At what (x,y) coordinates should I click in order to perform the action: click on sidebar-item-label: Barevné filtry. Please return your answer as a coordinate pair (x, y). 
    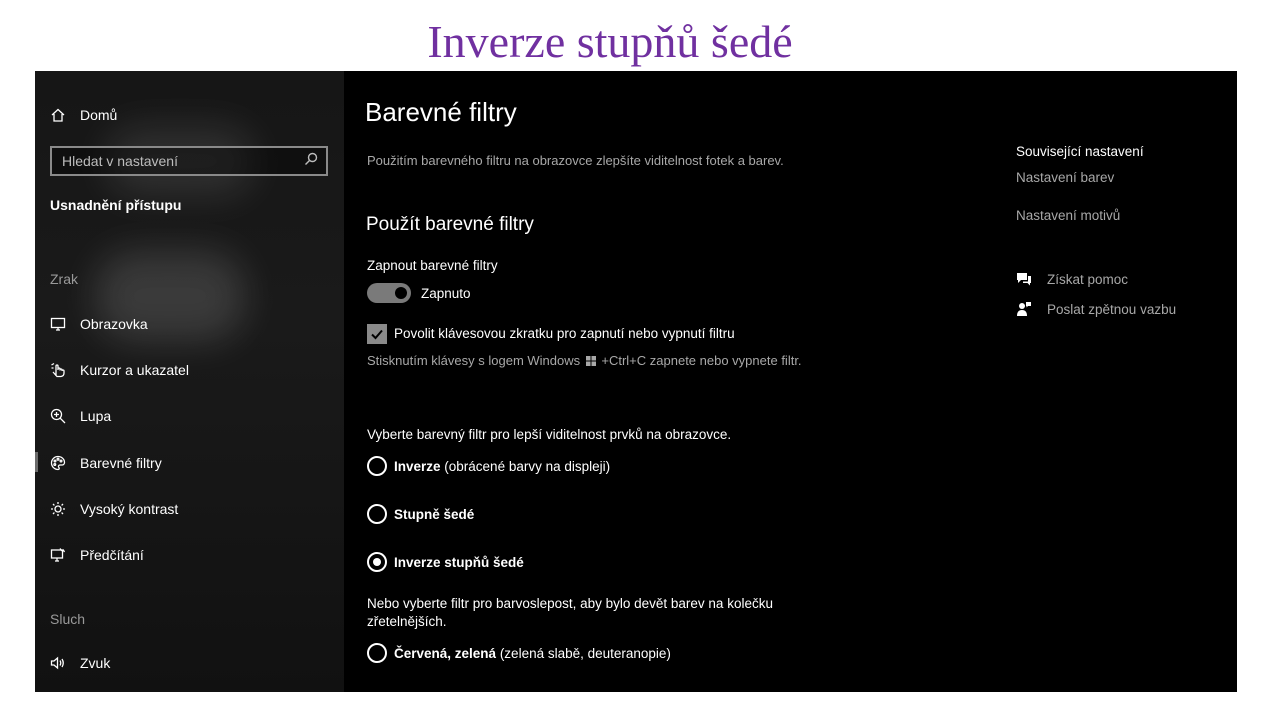
    Looking at the image, I should click on (121, 463).